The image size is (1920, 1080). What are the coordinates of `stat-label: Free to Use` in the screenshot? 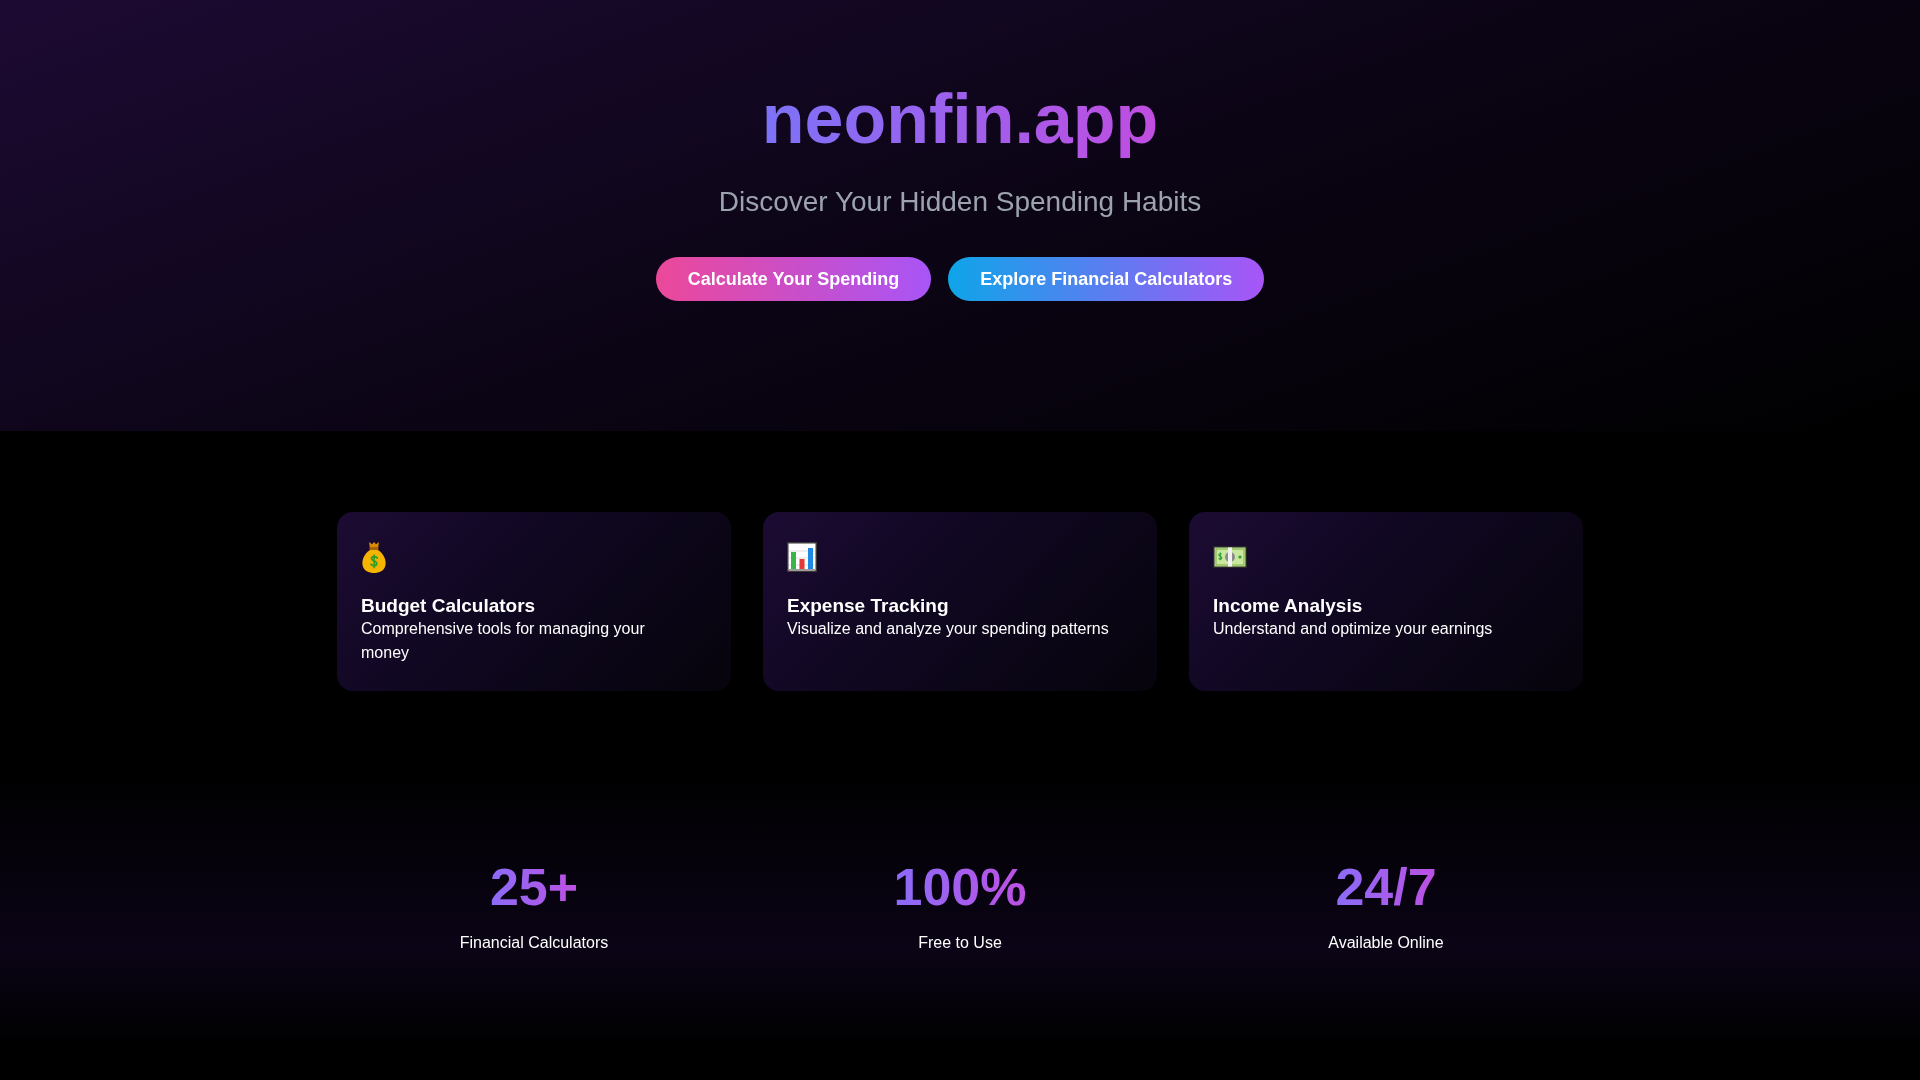 It's located at (960, 943).